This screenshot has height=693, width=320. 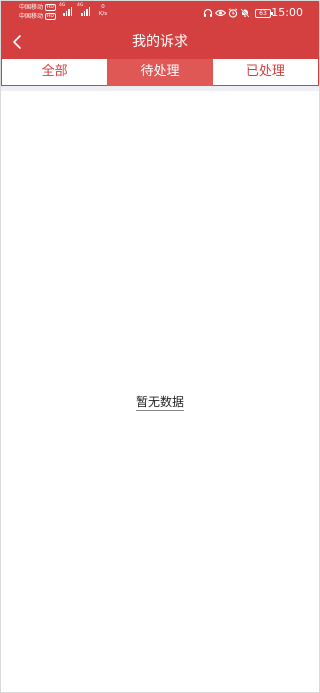 I want to click on carrier-2: 中国移动 HD, so click(x=37, y=16).